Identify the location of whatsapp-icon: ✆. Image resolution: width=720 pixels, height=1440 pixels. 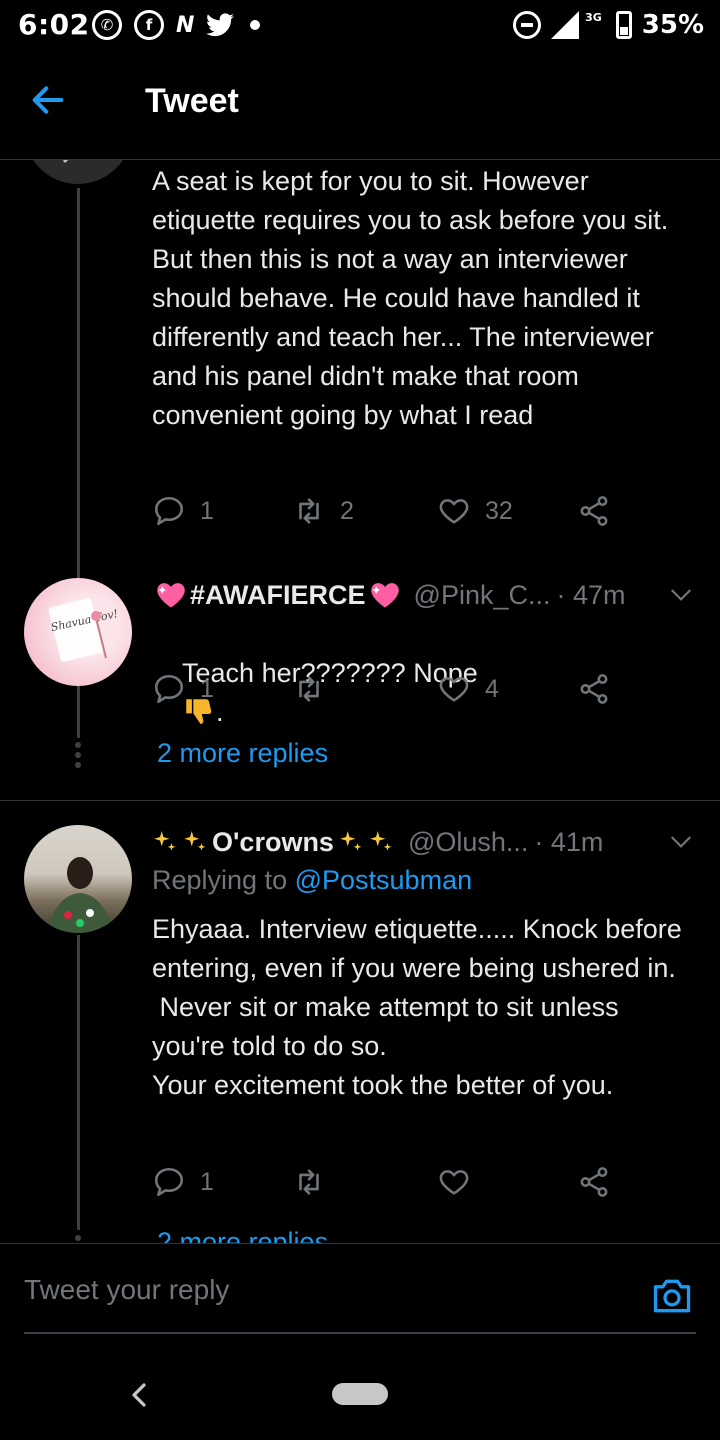
(107, 25).